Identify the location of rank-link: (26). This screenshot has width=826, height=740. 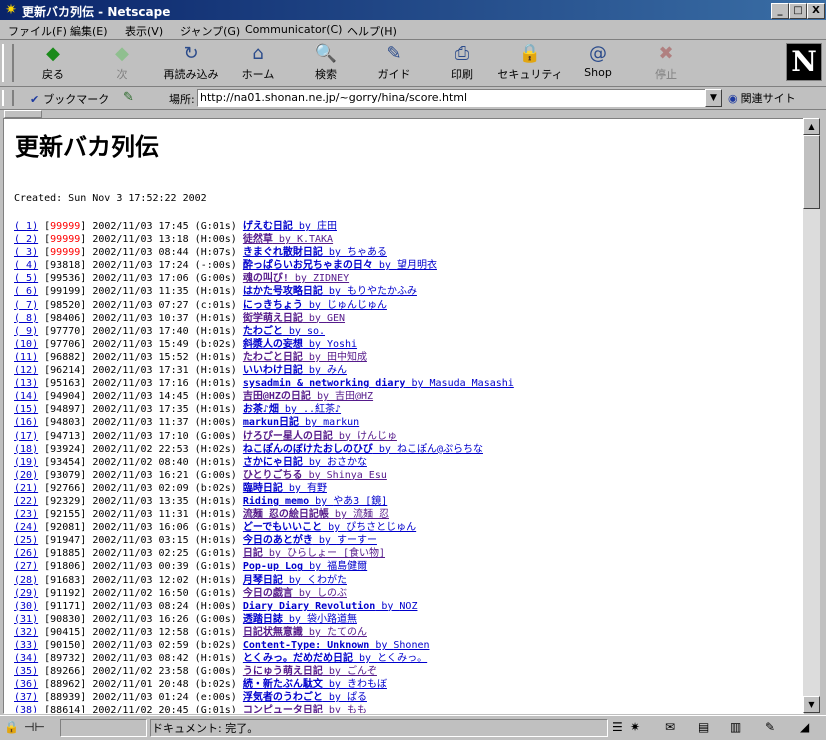
(26, 553).